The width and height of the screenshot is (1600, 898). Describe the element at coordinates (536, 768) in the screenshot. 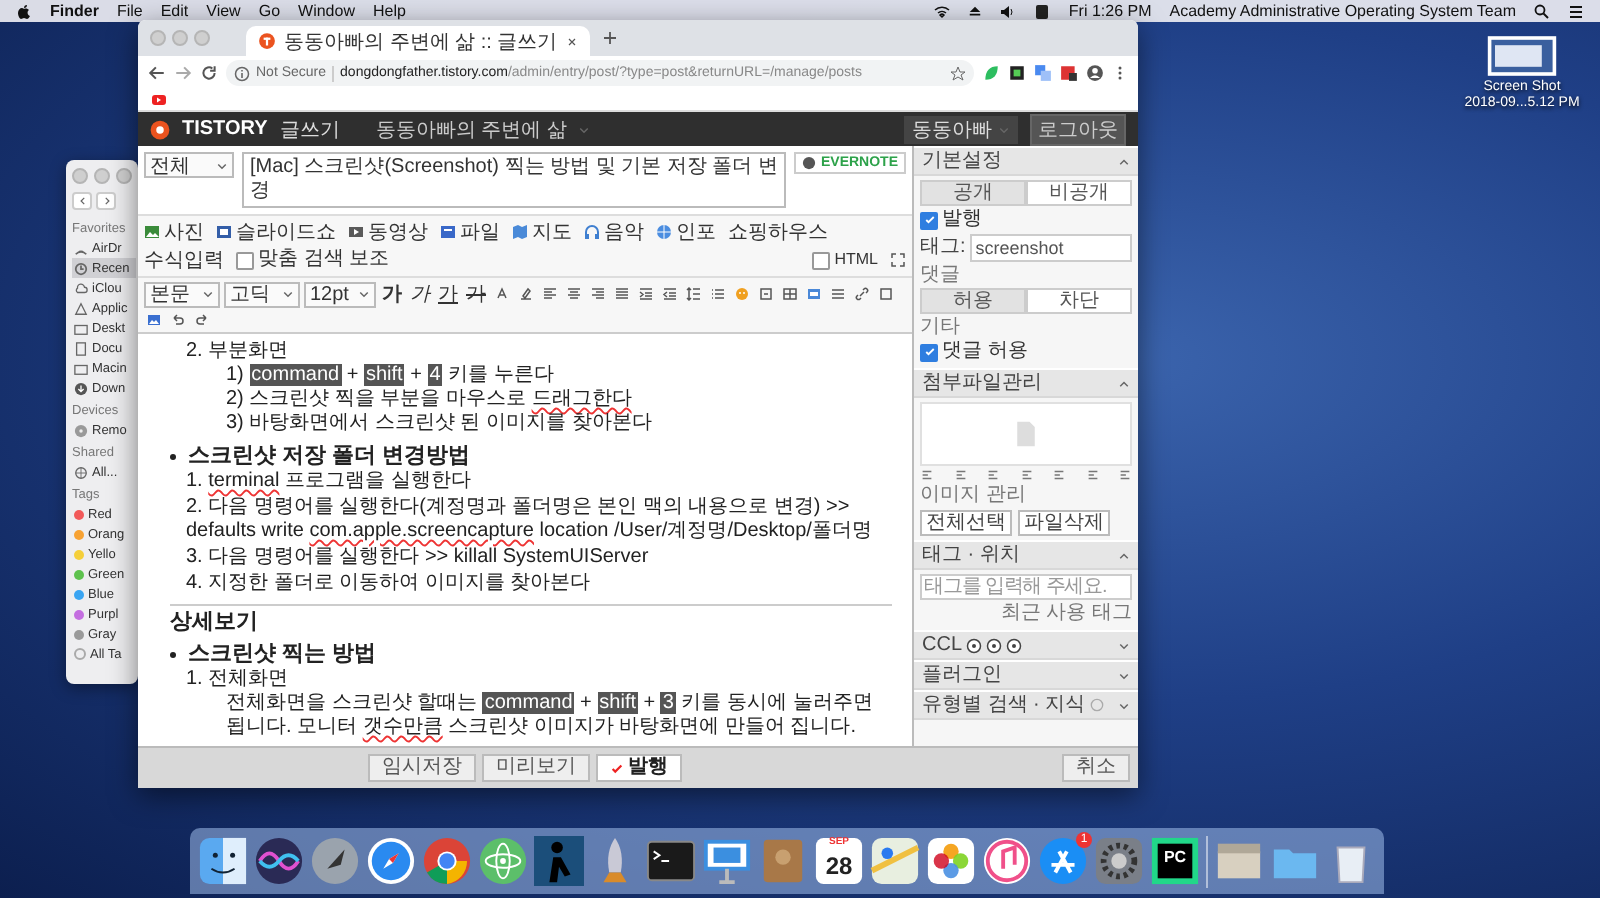

I see `footer-button: 미리보기` at that location.